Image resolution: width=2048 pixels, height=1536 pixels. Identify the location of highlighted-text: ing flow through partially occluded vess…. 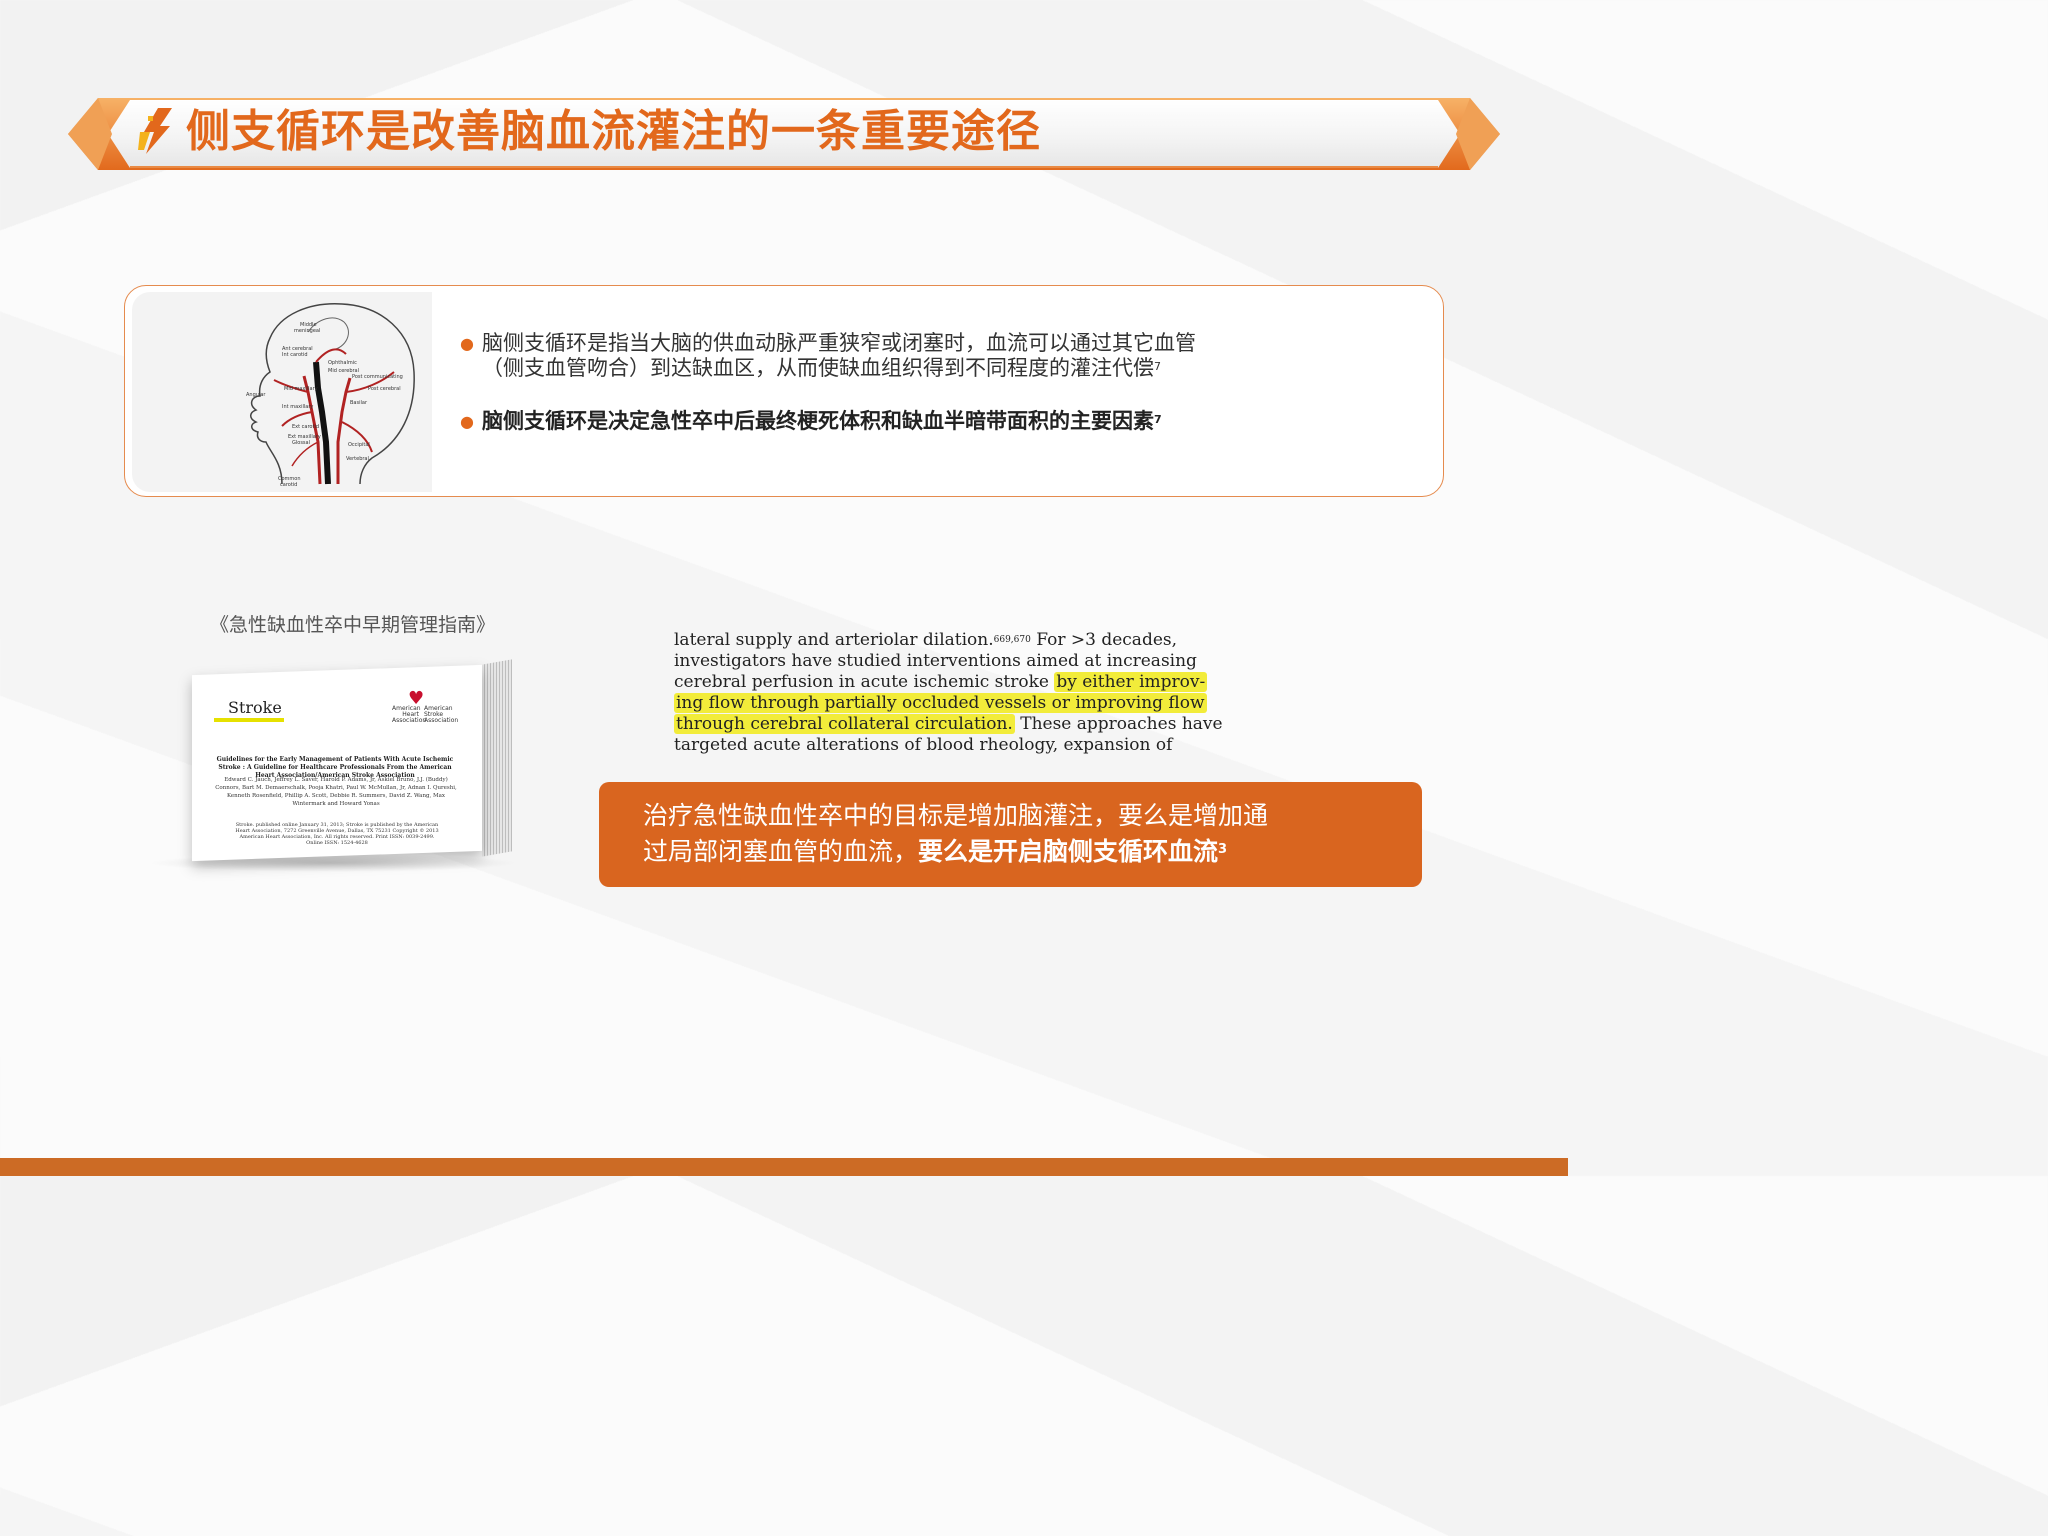
(940, 703).